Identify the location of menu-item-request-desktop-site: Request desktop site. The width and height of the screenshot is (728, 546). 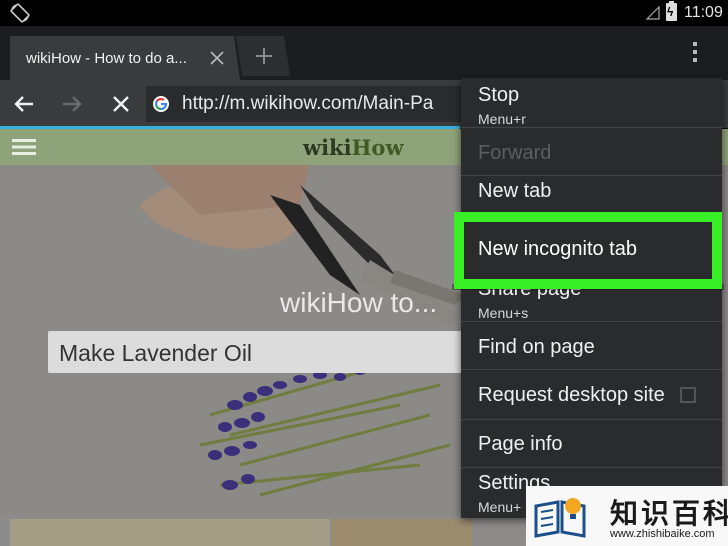
(591, 395).